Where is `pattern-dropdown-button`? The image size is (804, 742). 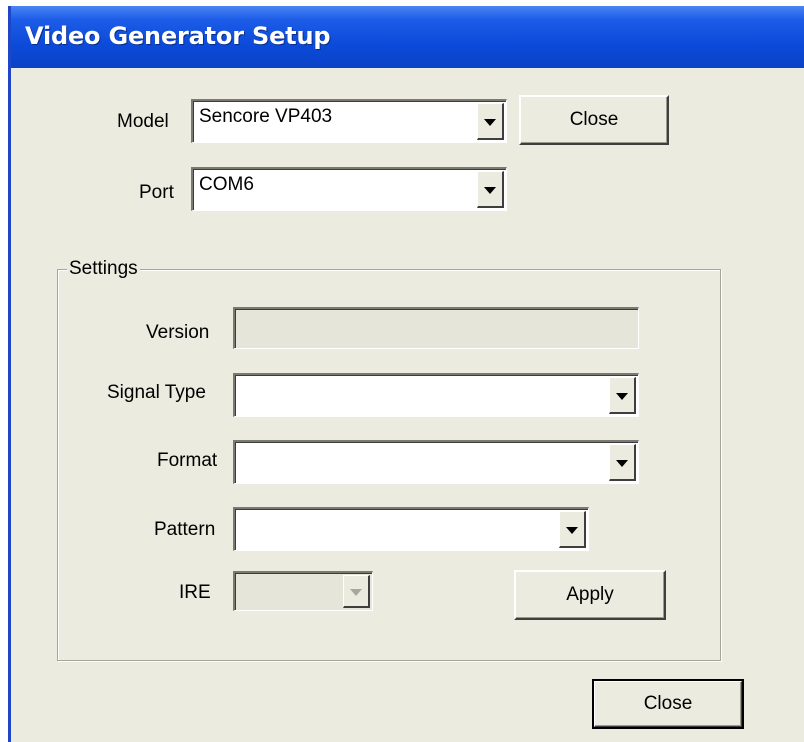
pattern-dropdown-button is located at coordinates (572, 529).